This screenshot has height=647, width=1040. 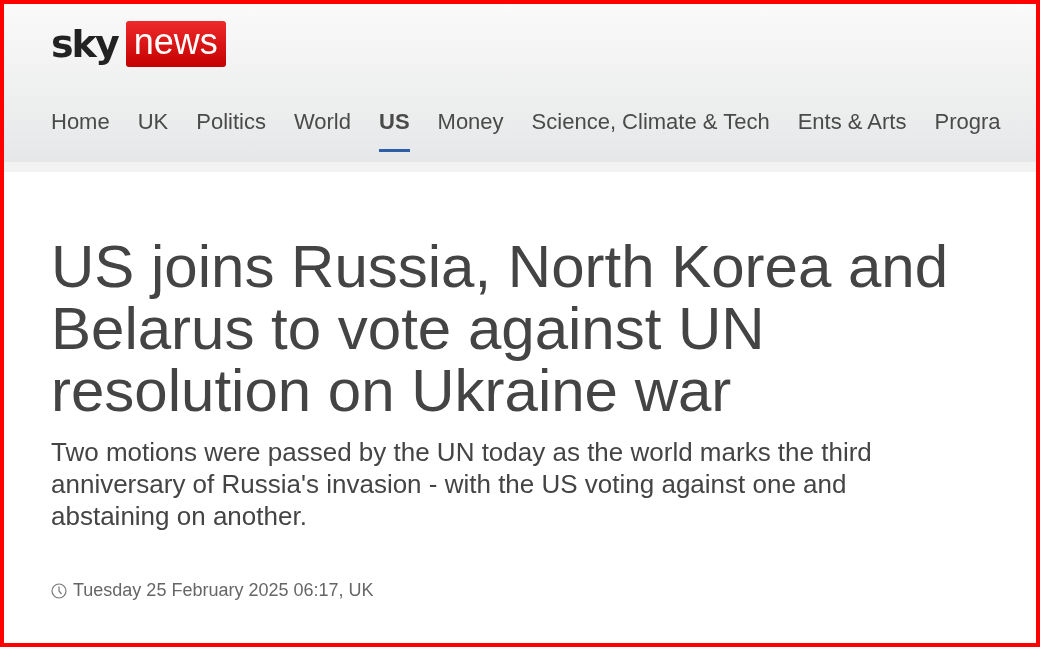 What do you see at coordinates (84, 44) in the screenshot?
I see `logo-brand: sky` at bounding box center [84, 44].